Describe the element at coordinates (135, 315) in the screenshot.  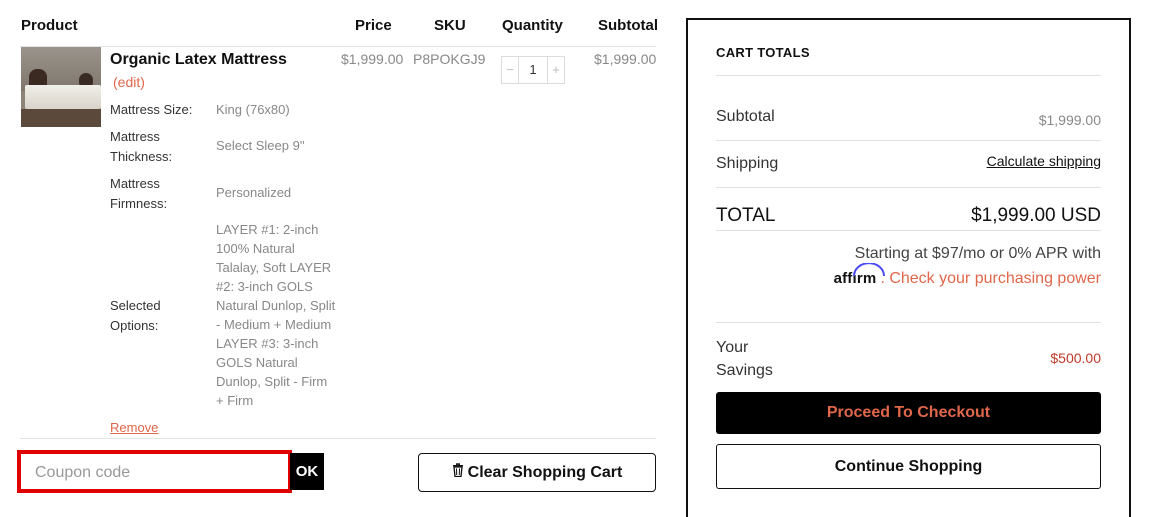
I see `option-selected-label: Selected Options:` at that location.